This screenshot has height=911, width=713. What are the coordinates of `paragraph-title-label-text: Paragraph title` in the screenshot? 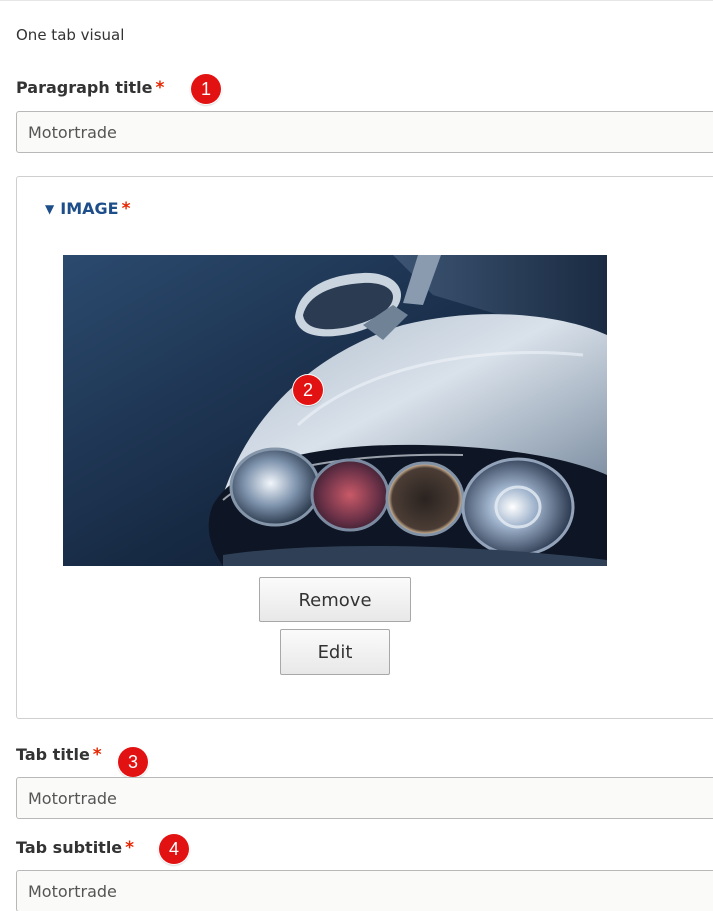 It's located at (84, 87).